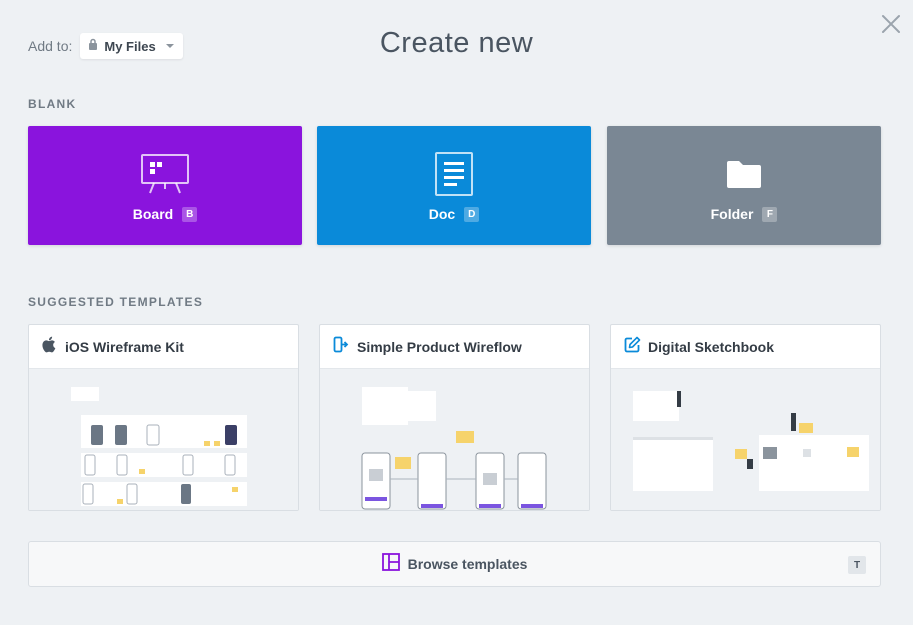  What do you see at coordinates (732, 214) in the screenshot?
I see `folder-label: Folder` at bounding box center [732, 214].